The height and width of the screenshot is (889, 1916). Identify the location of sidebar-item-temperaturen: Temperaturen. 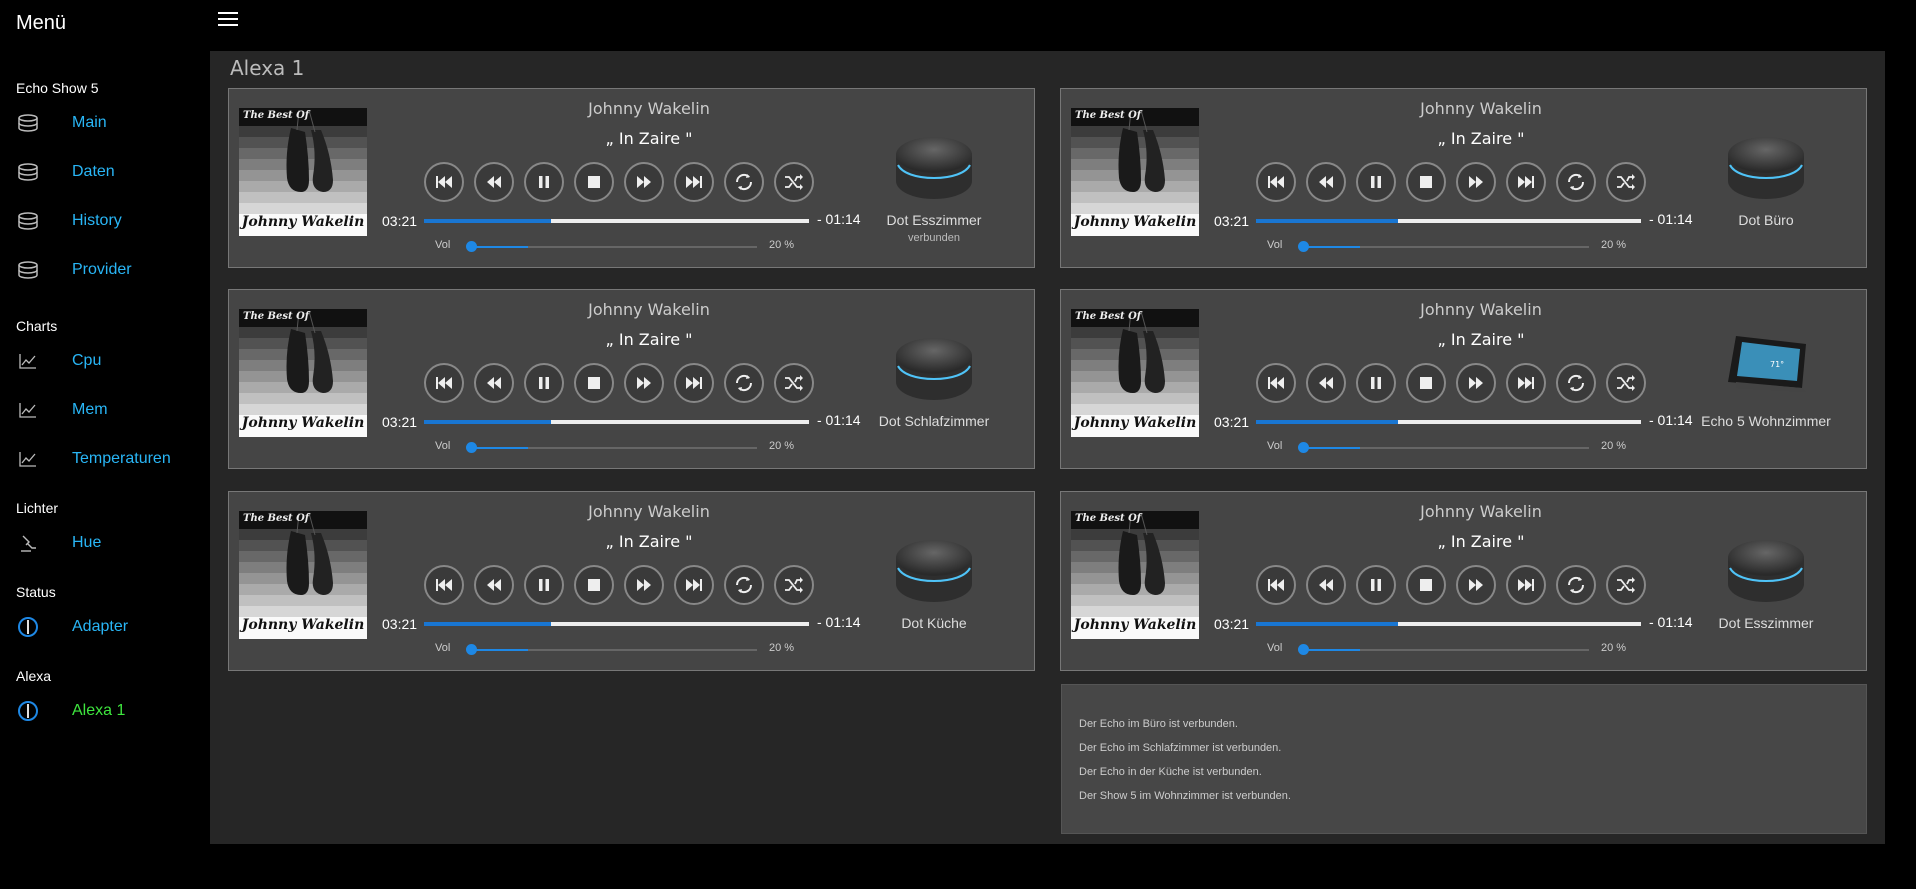
(102, 459).